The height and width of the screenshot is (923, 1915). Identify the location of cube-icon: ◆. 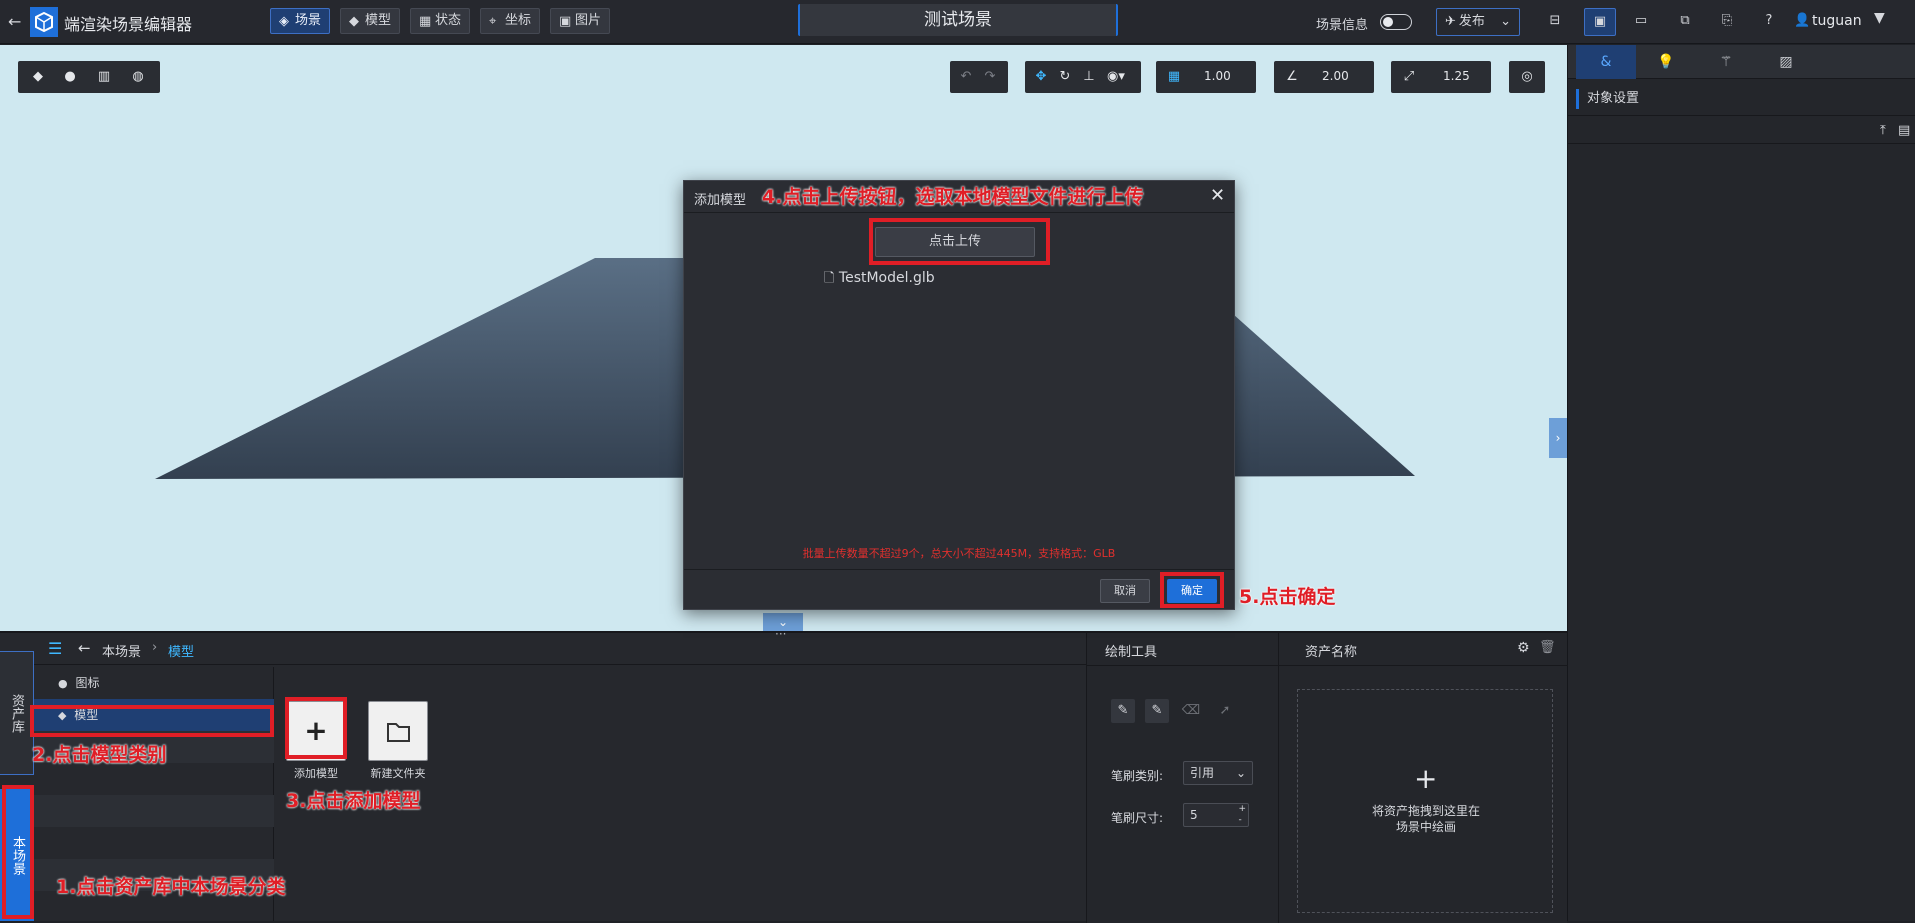
(354, 21).